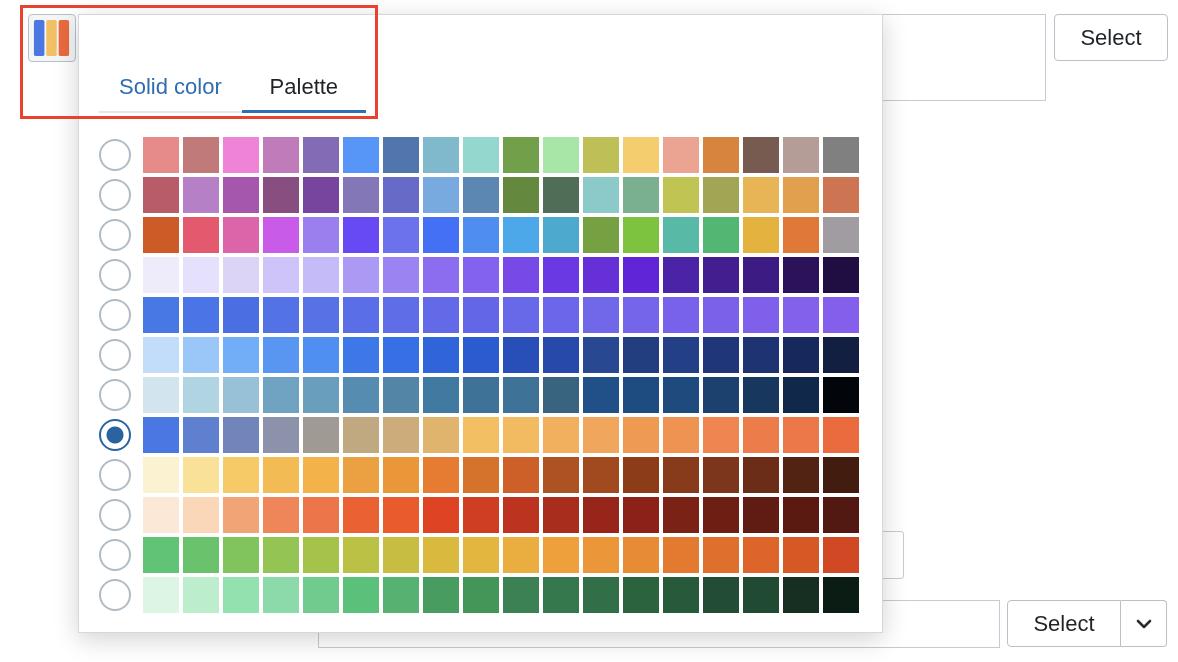 This screenshot has height=662, width=1178. What do you see at coordinates (170, 88) in the screenshot?
I see `tab: Solid color` at bounding box center [170, 88].